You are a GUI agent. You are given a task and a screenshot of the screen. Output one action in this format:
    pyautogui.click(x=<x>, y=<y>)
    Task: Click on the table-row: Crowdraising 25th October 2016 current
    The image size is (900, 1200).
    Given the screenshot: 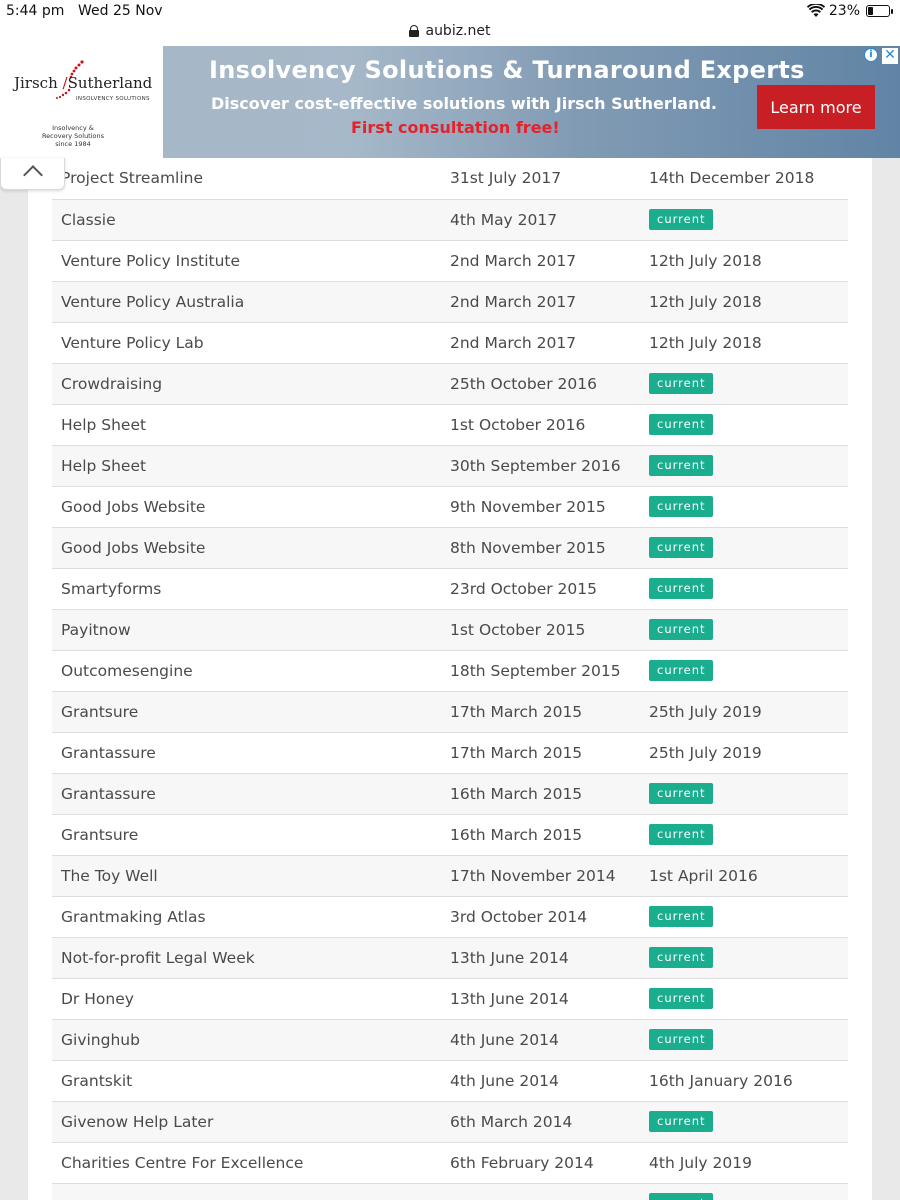 What is the action you would take?
    pyautogui.click(x=450, y=384)
    